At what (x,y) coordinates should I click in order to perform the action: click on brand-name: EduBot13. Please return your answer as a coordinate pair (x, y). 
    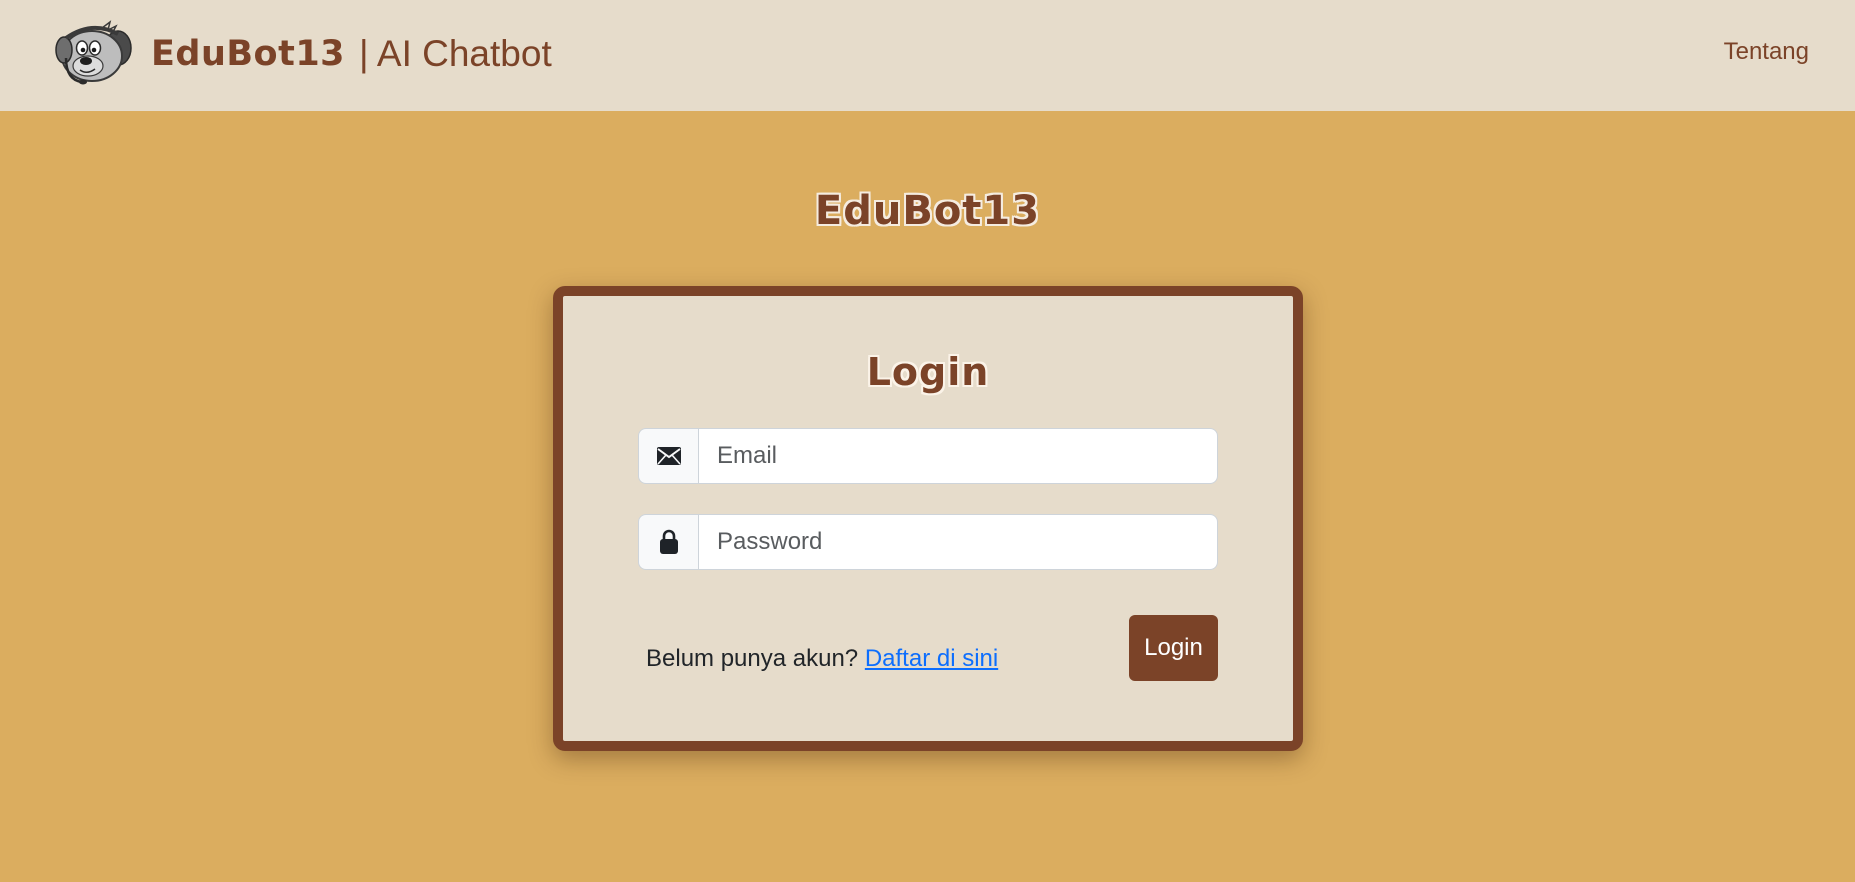
    Looking at the image, I should click on (248, 54).